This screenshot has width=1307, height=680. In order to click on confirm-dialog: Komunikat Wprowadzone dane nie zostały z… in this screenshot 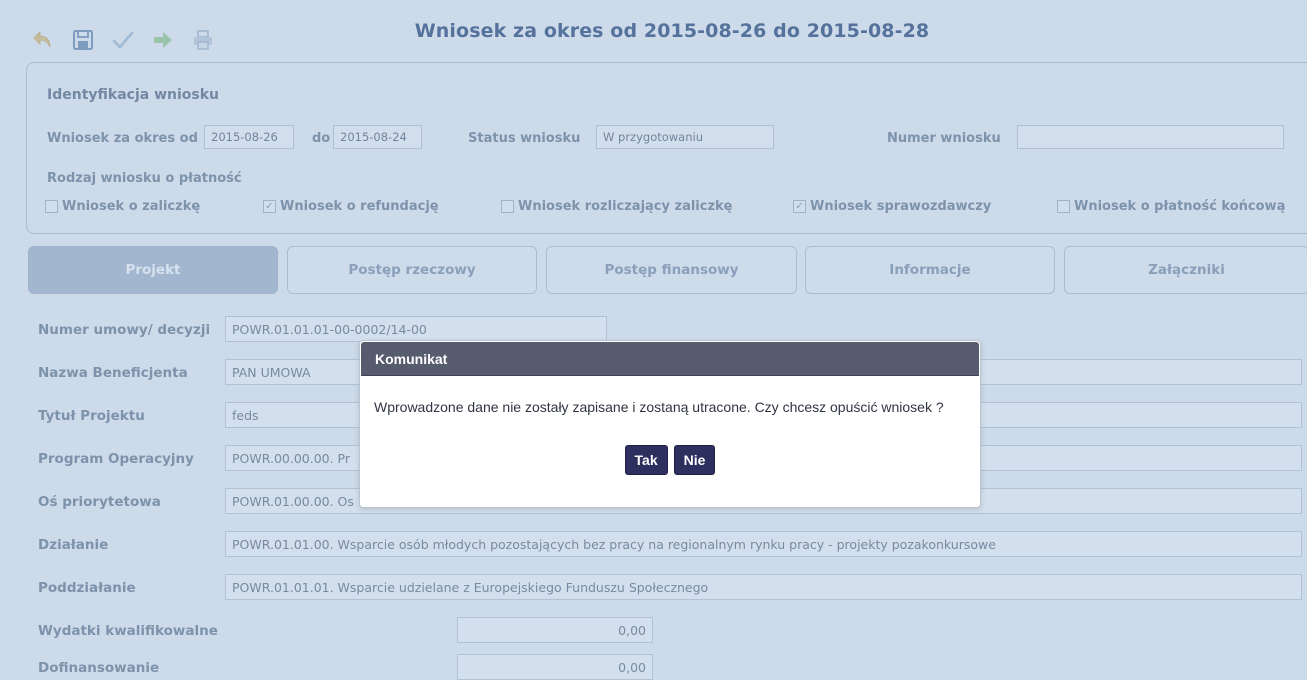, I will do `click(670, 424)`.